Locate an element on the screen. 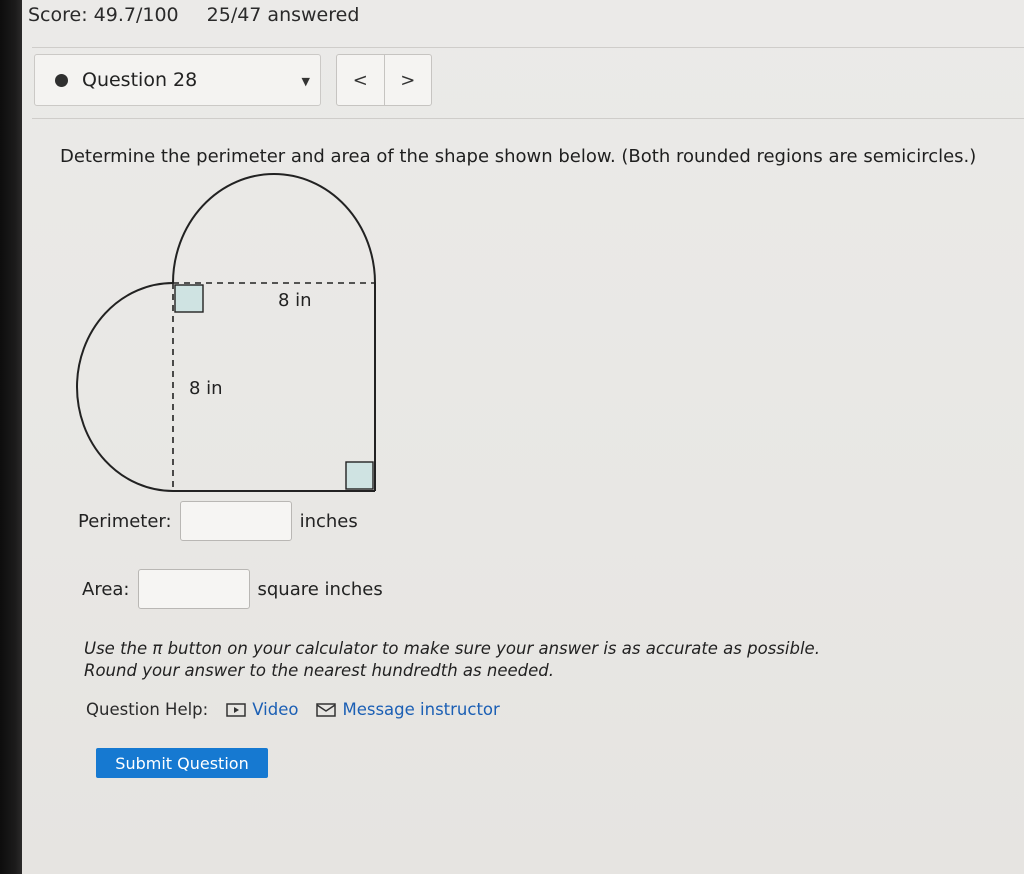 This screenshot has height=874, width=1024. video-link: Video is located at coordinates (262, 709).